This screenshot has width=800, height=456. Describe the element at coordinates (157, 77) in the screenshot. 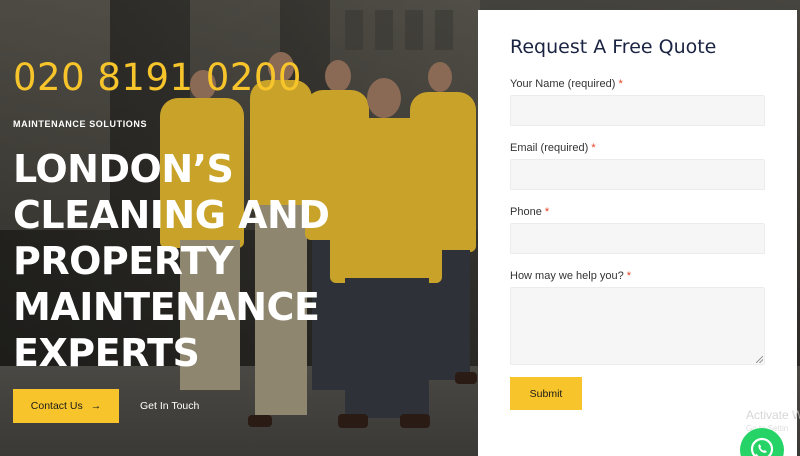

I see `phone-number: 020 8191 0200` at that location.